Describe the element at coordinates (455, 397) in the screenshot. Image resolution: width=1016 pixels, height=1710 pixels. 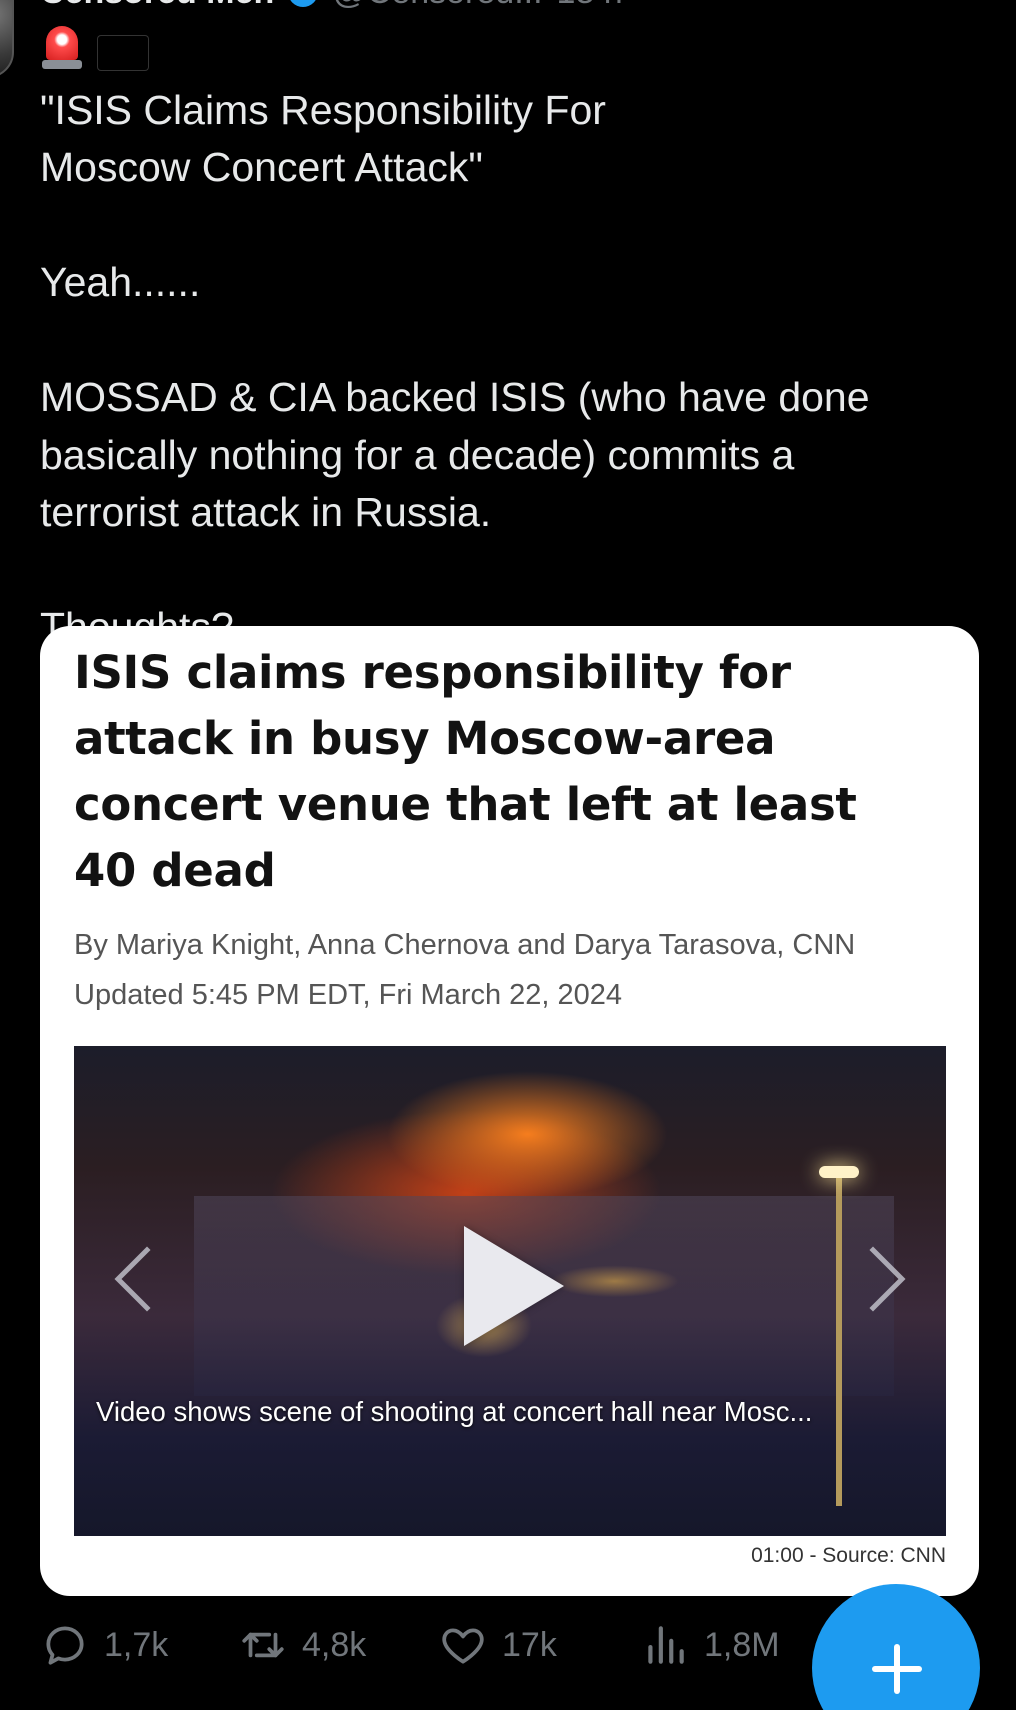
I see `tweet-text-para-3-line-1: MOSSAD & CIA backed ISIS (who have done` at that location.